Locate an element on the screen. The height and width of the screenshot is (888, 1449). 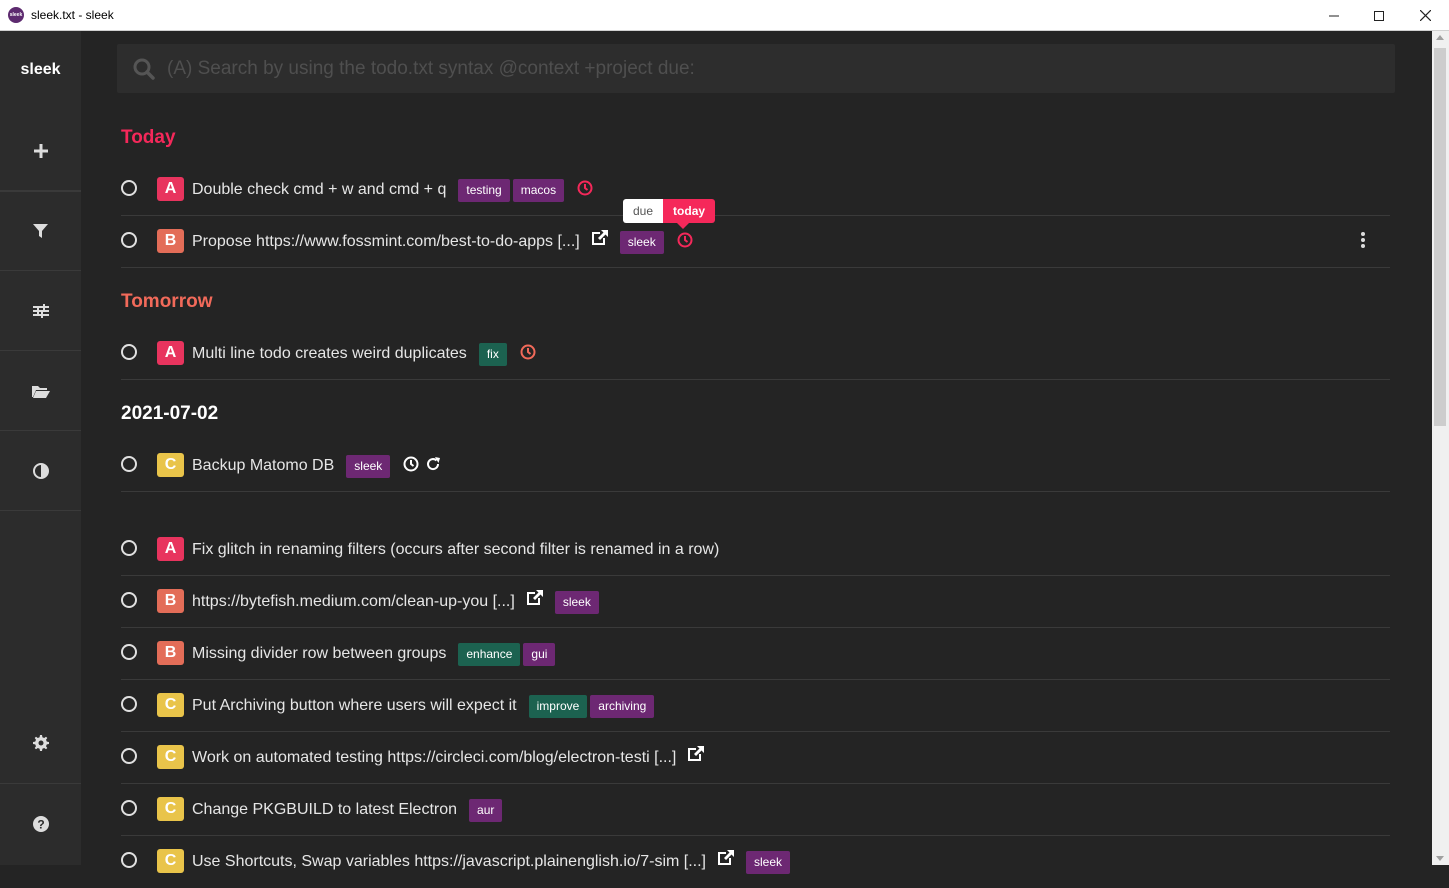
help-button: ? is located at coordinates (40, 823).